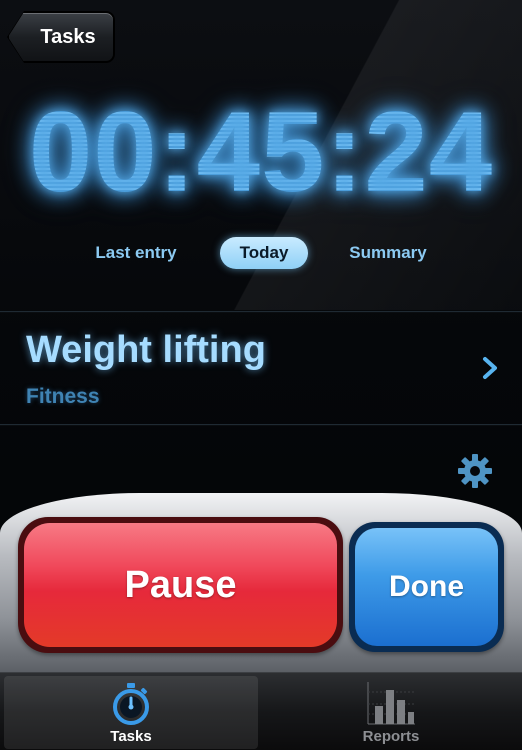 The width and height of the screenshot is (522, 750). I want to click on stopwatch-icon, so click(131, 704).